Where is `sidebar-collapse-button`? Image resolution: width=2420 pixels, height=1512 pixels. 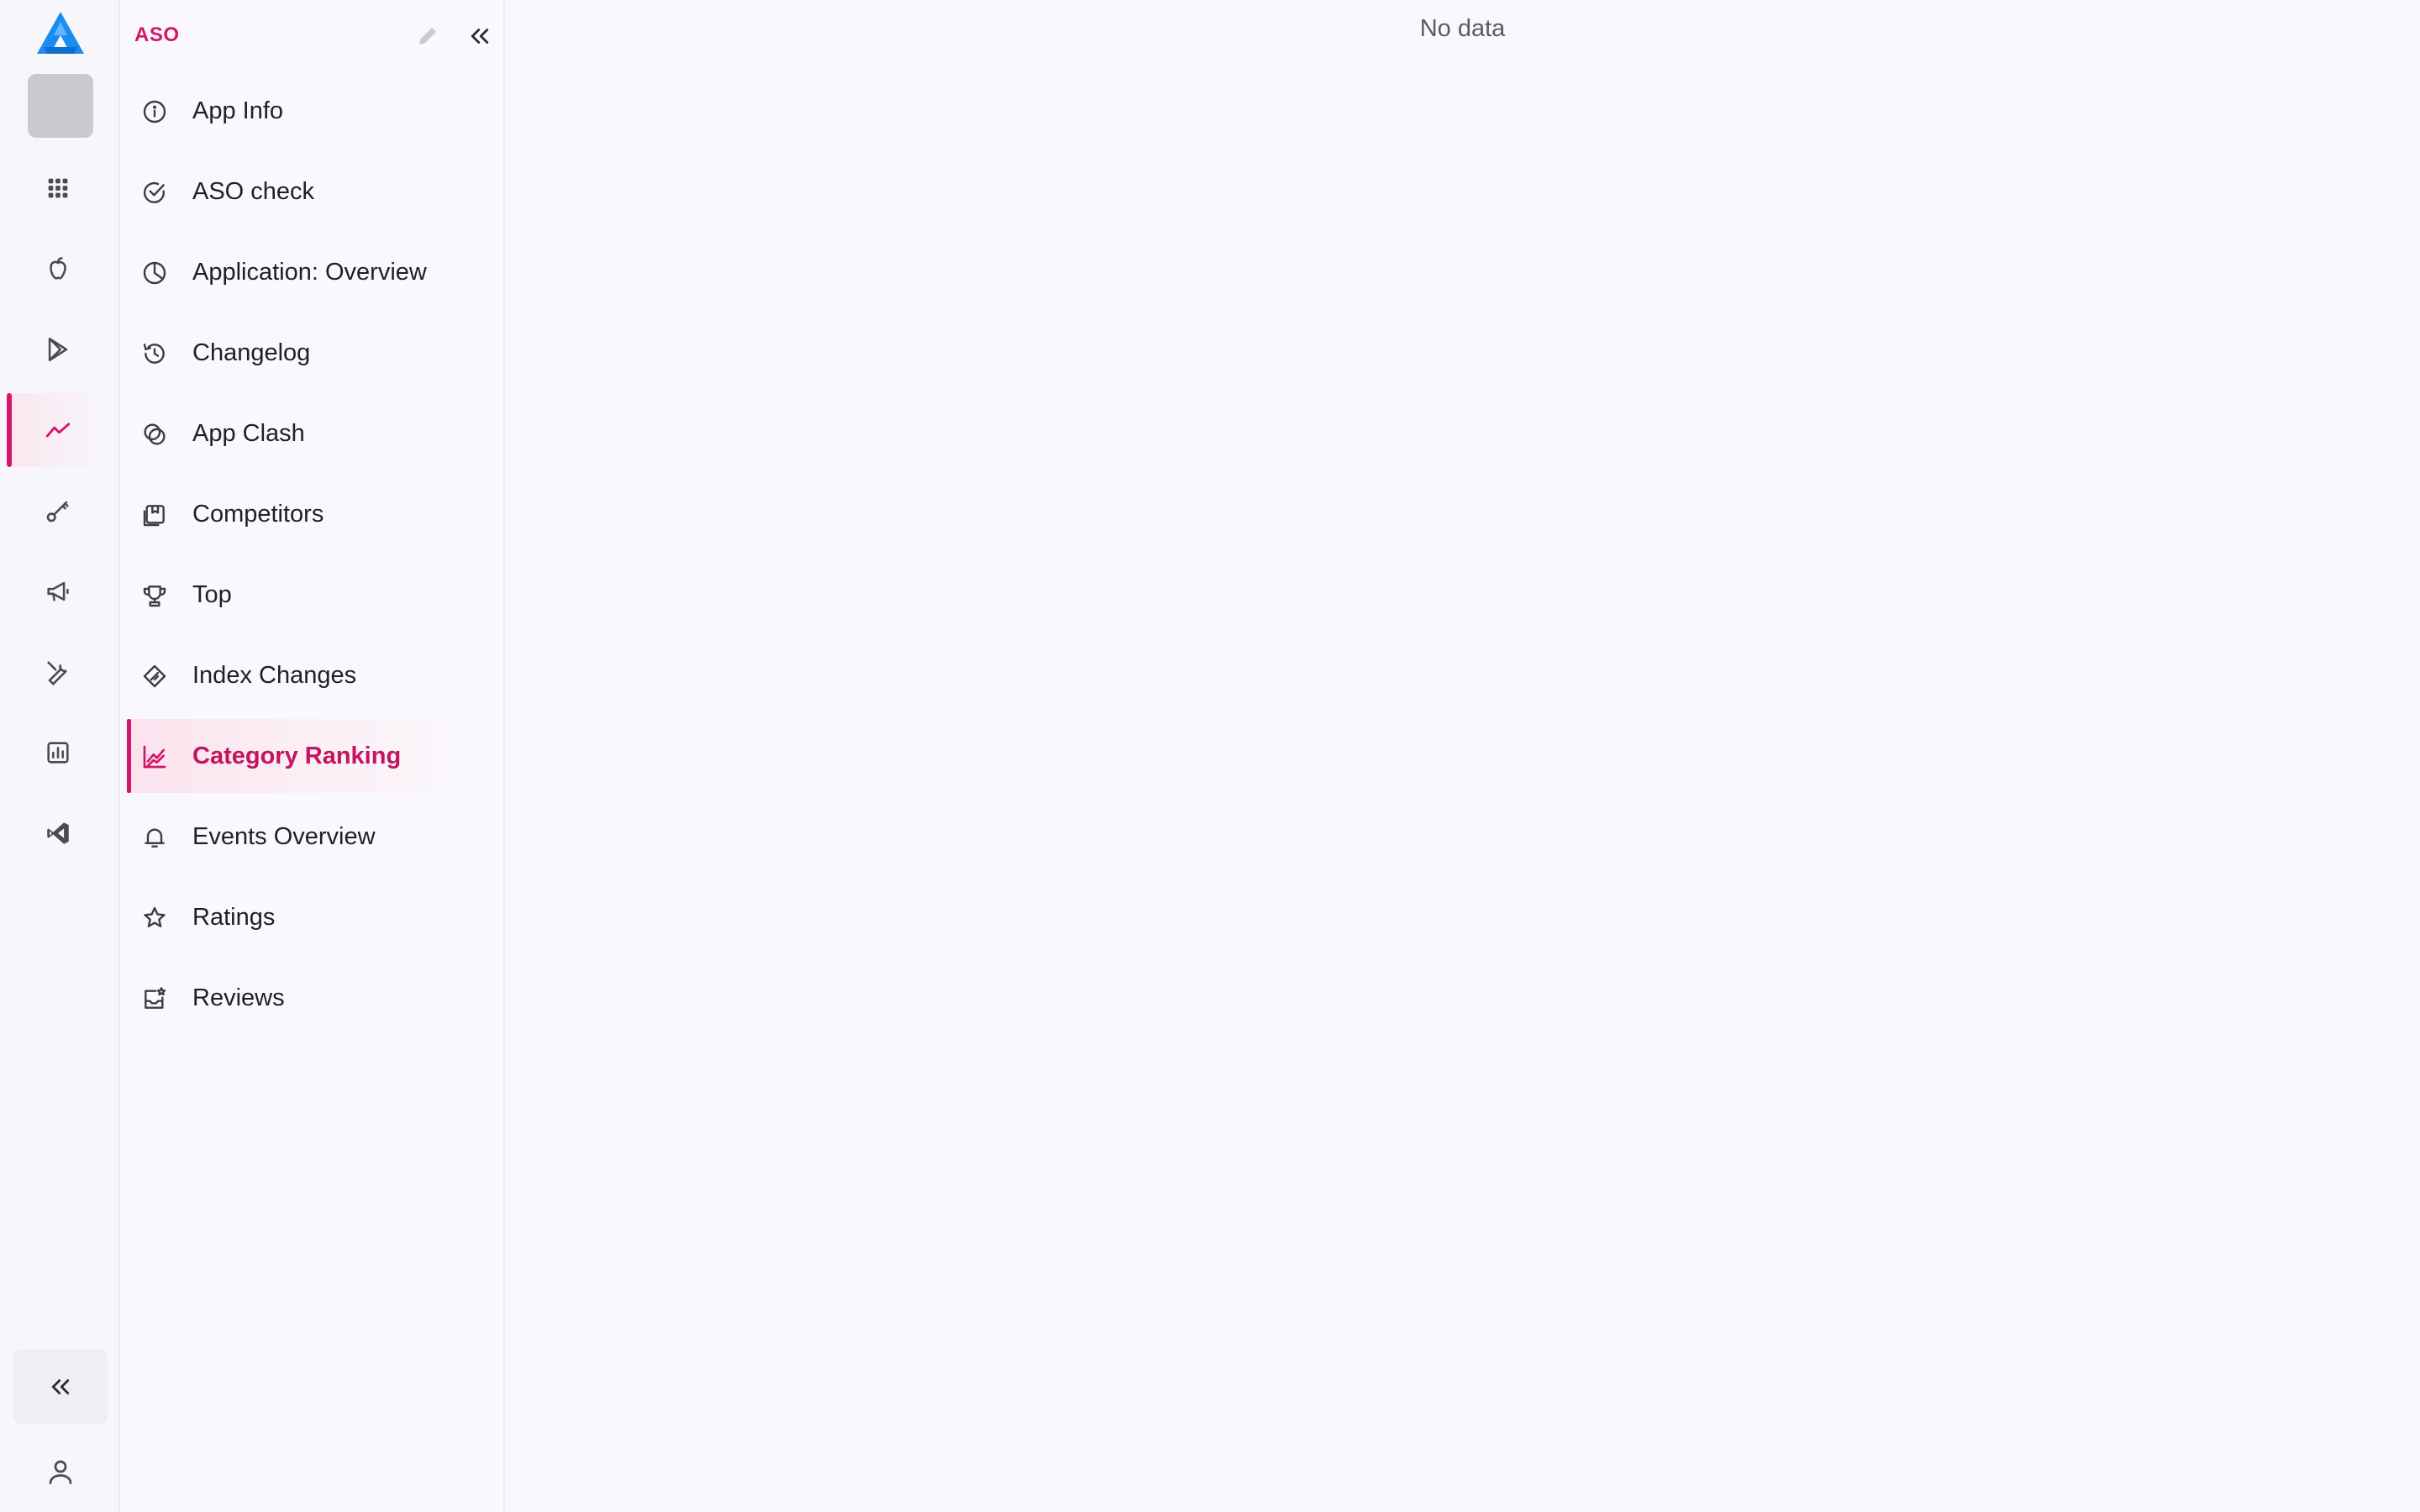 sidebar-collapse-button is located at coordinates (480, 36).